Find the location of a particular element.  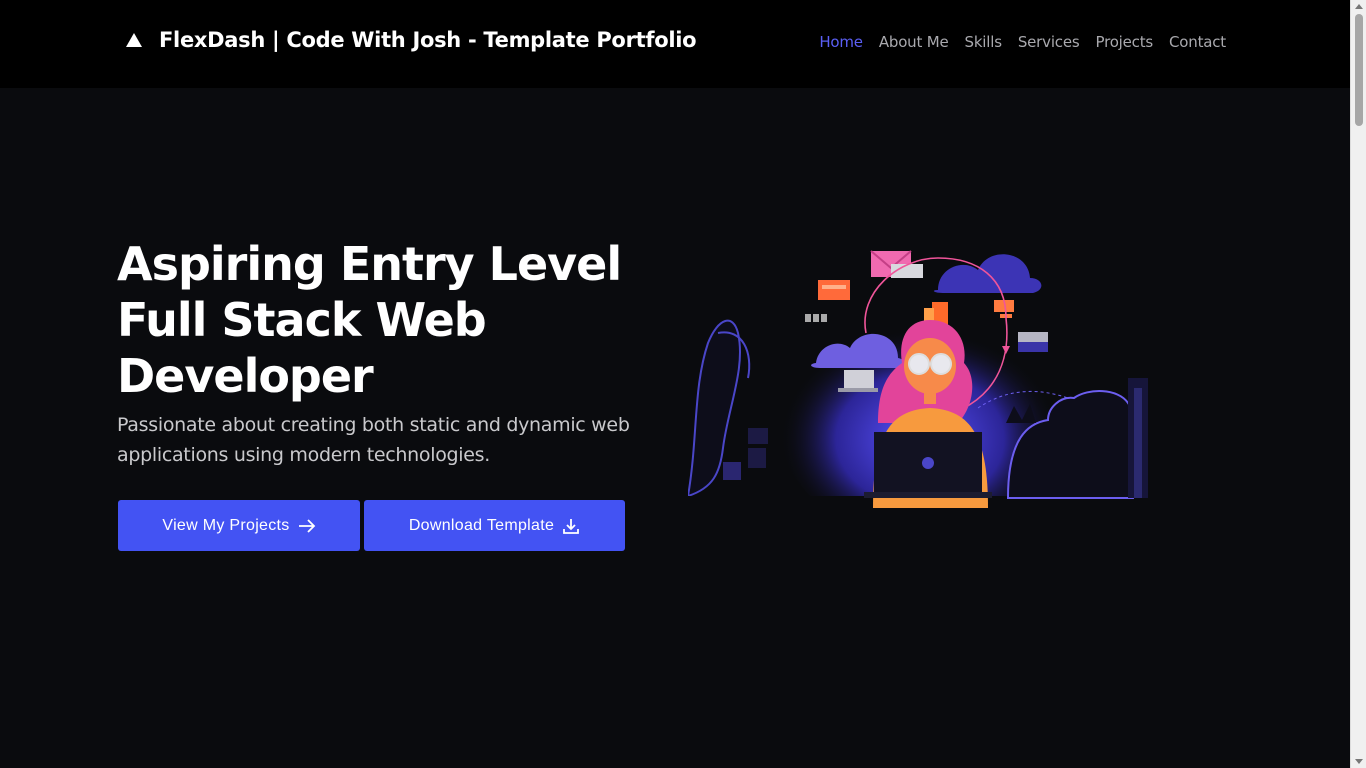

scroll-down-icon is located at coordinates (1359, 761).